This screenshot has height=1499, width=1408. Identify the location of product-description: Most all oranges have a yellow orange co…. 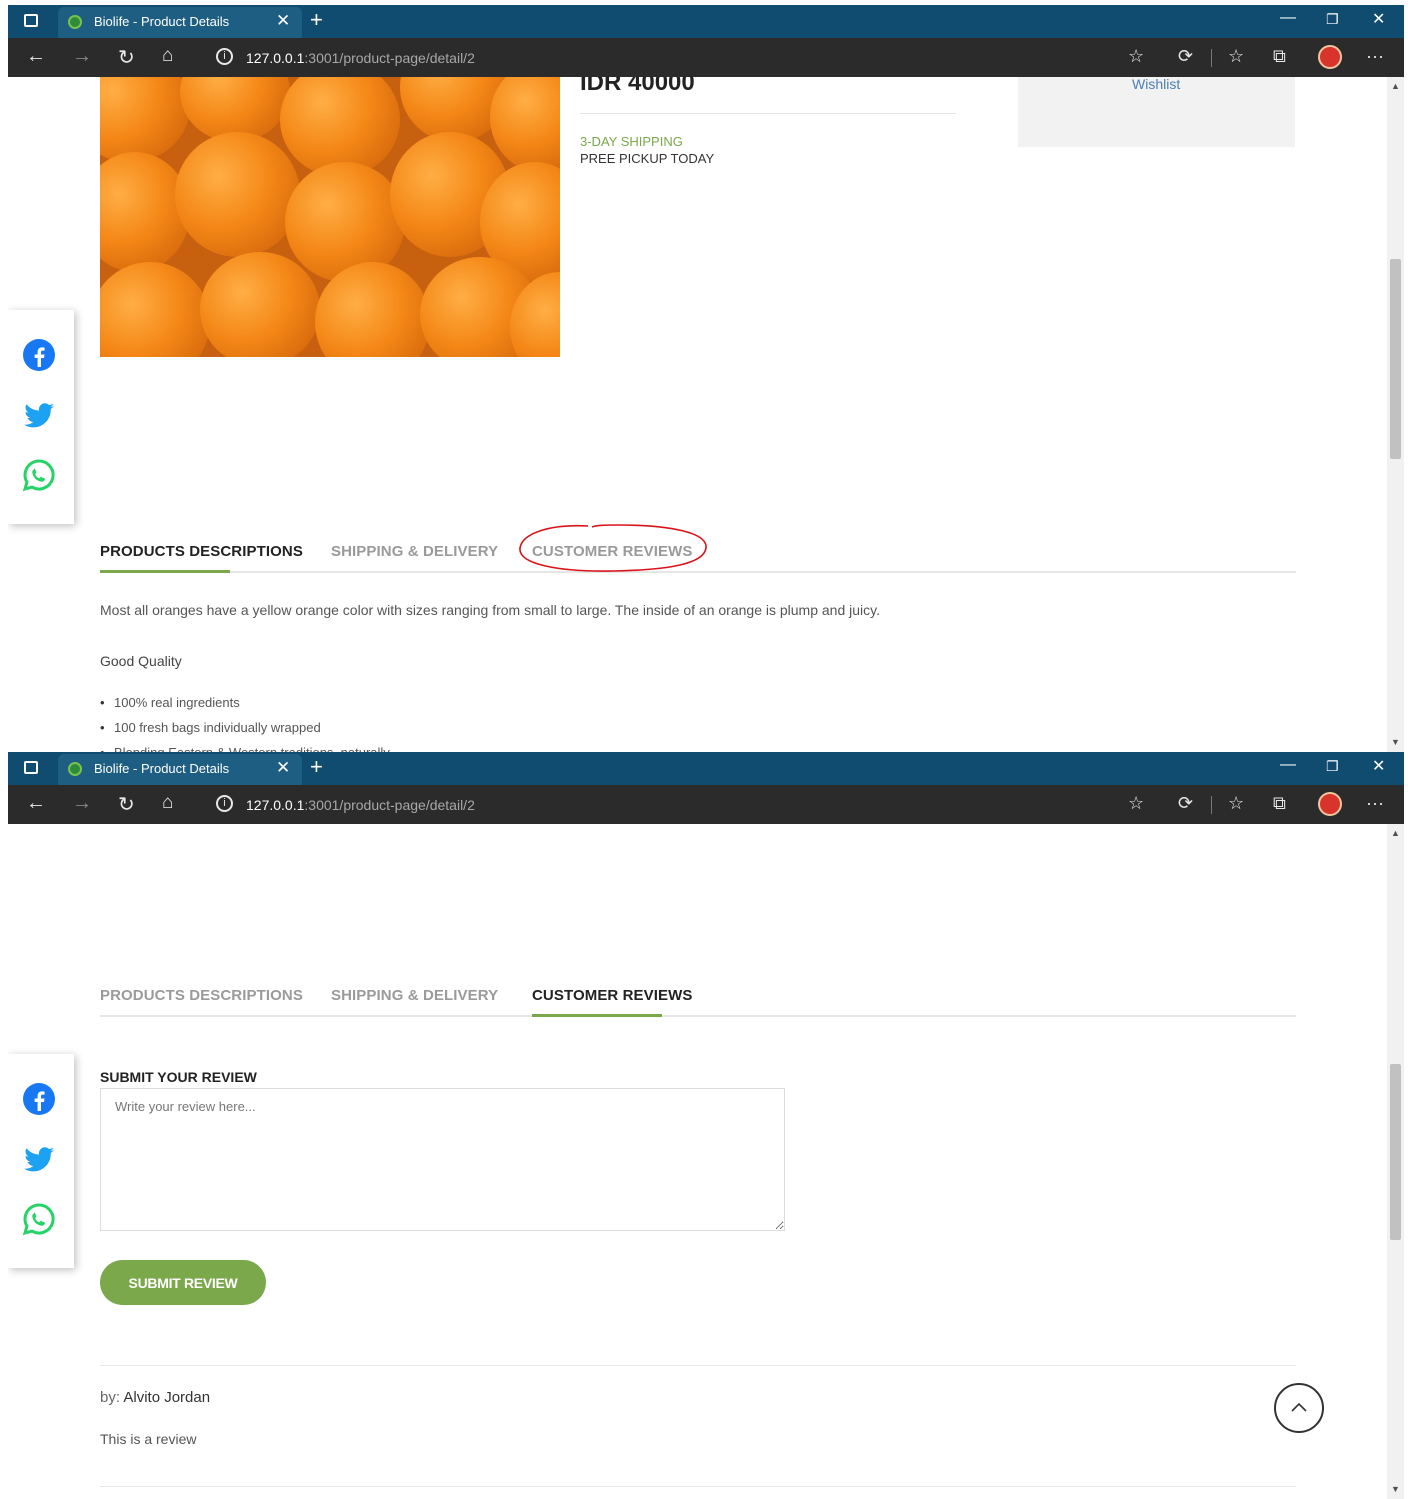
(490, 610).